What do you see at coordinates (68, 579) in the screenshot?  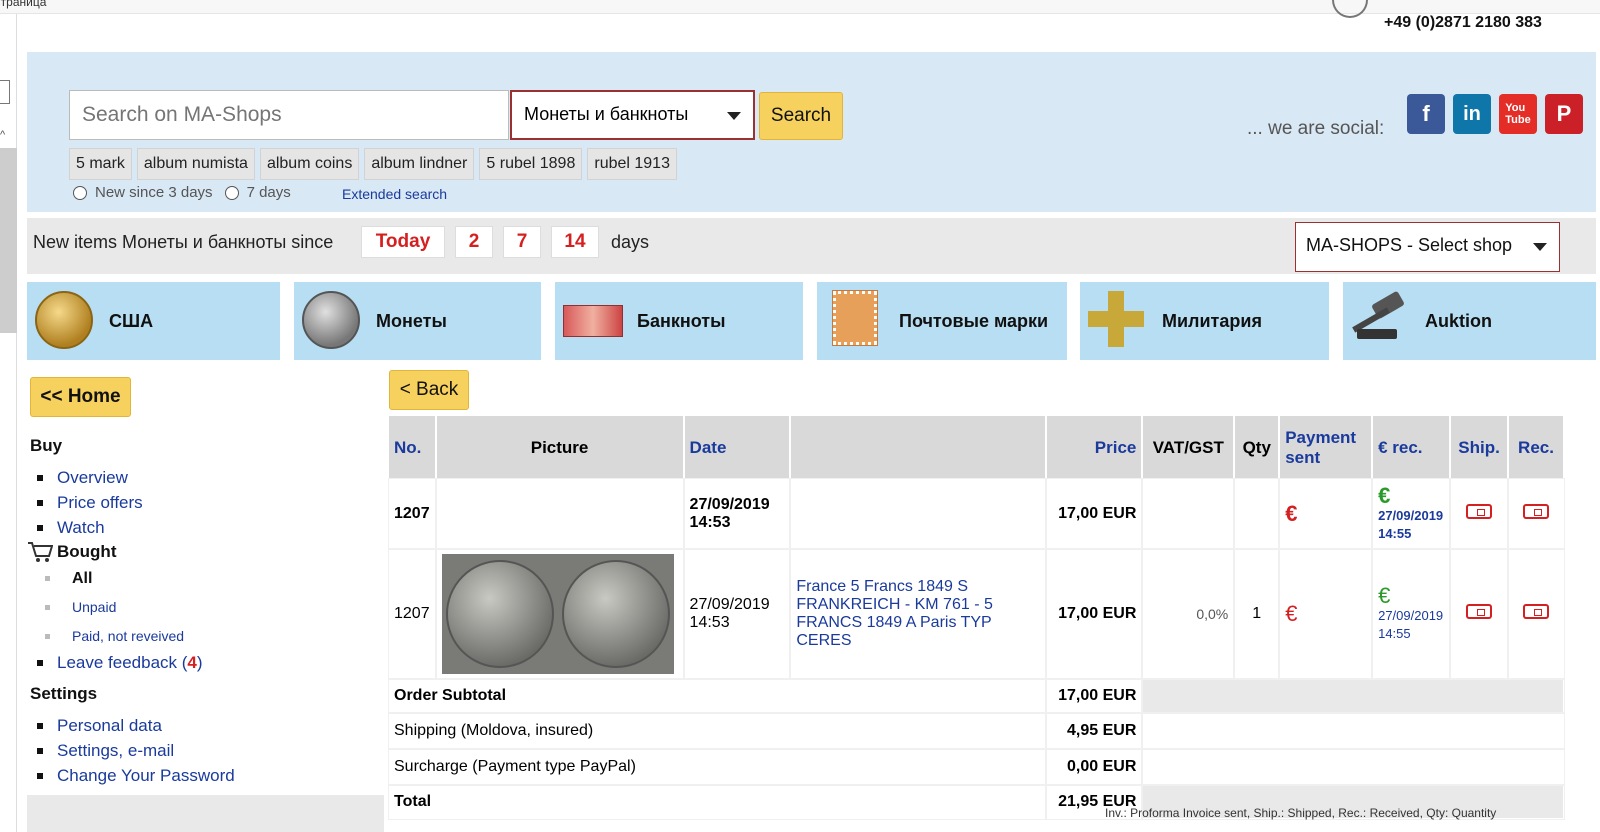 I see `sidebar-sub-all: All` at bounding box center [68, 579].